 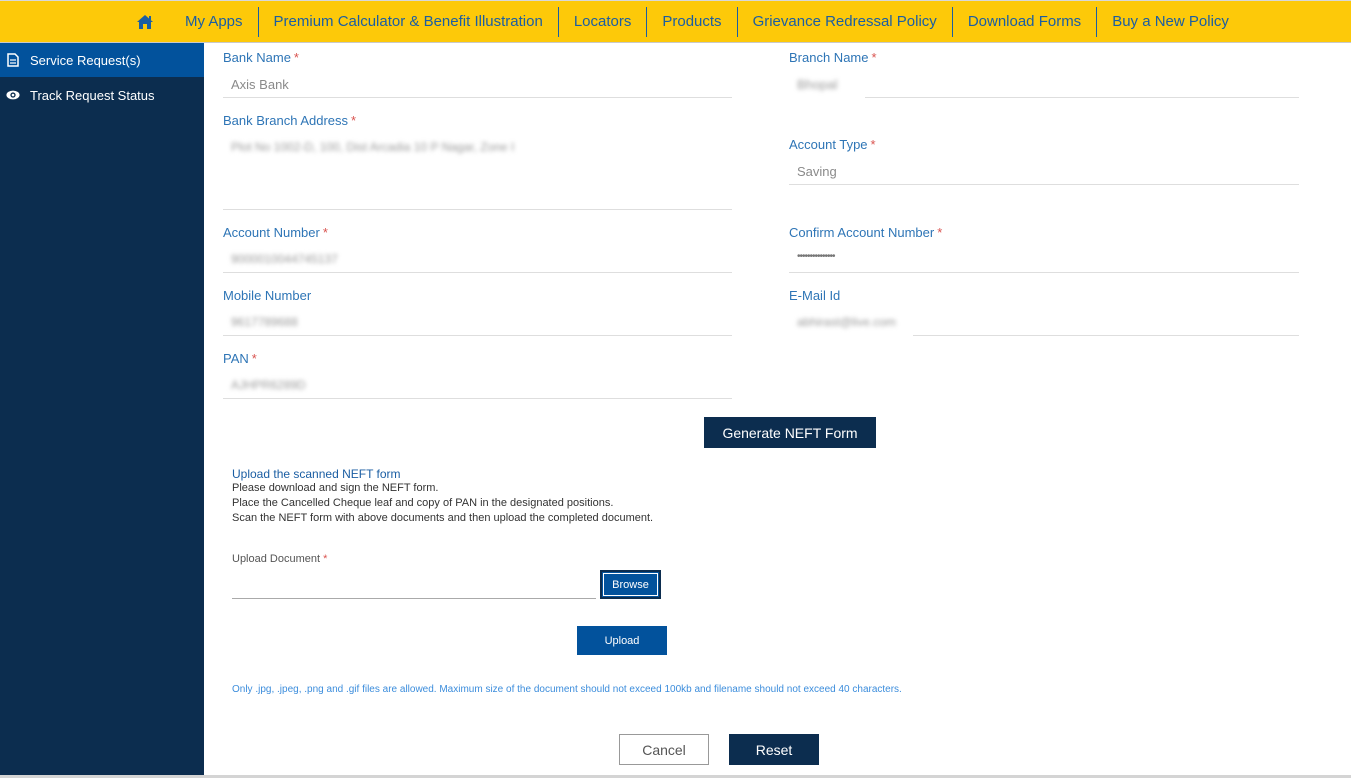 I want to click on mobile-number-underline, so click(x=477, y=335).